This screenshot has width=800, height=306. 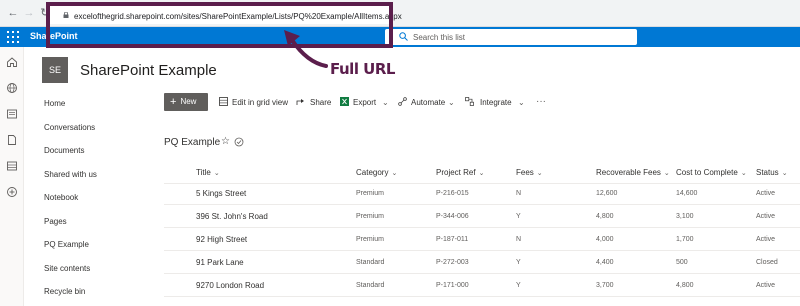 What do you see at coordinates (687, 193) in the screenshot?
I see `cell-cost-to-complete: 14,600` at bounding box center [687, 193].